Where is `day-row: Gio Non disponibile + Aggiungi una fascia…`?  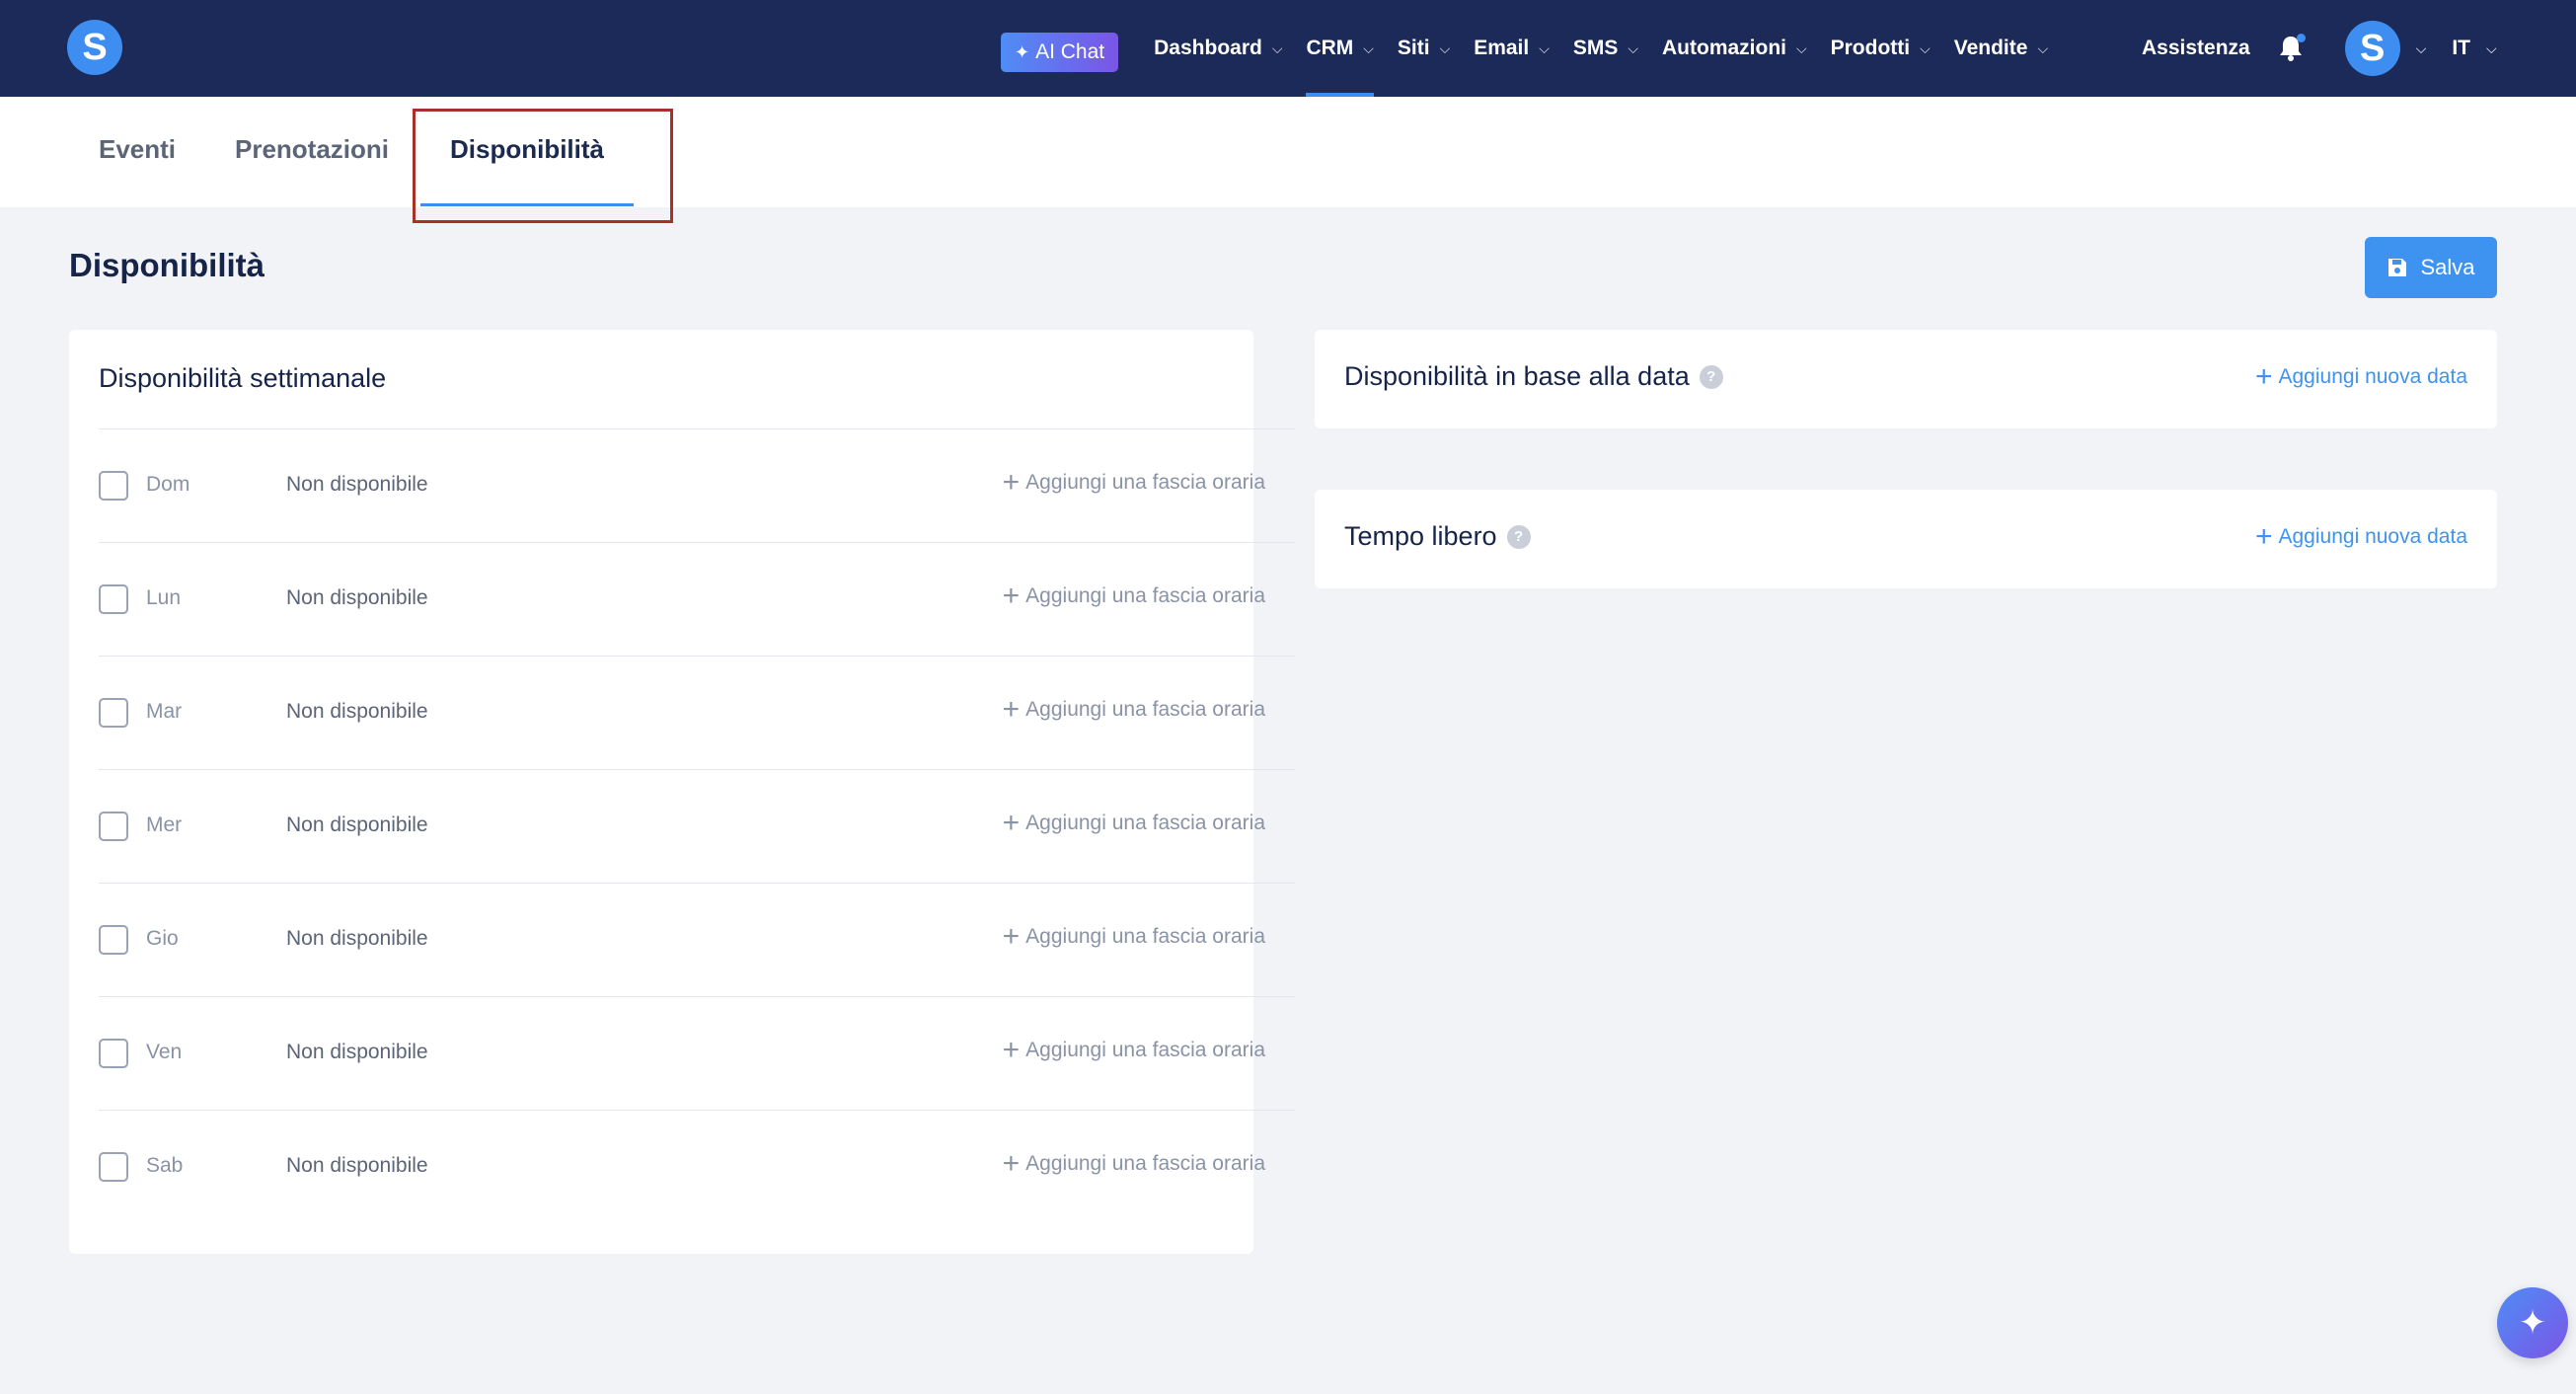
day-row: Gio Non disponibile + Aggiungi una fascia… is located at coordinates (697, 939).